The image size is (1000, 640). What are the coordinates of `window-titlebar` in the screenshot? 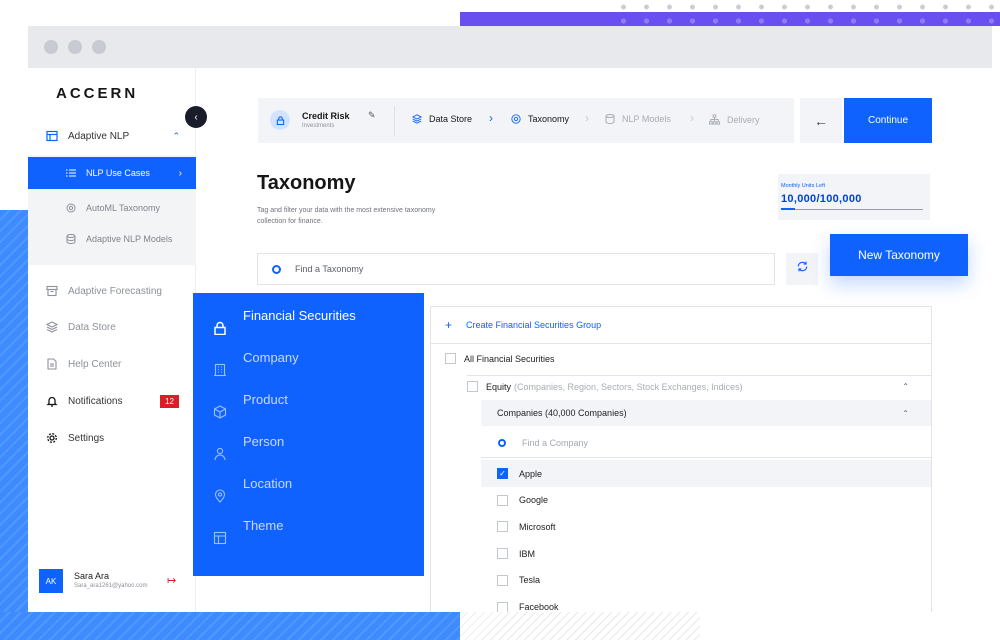 It's located at (510, 47).